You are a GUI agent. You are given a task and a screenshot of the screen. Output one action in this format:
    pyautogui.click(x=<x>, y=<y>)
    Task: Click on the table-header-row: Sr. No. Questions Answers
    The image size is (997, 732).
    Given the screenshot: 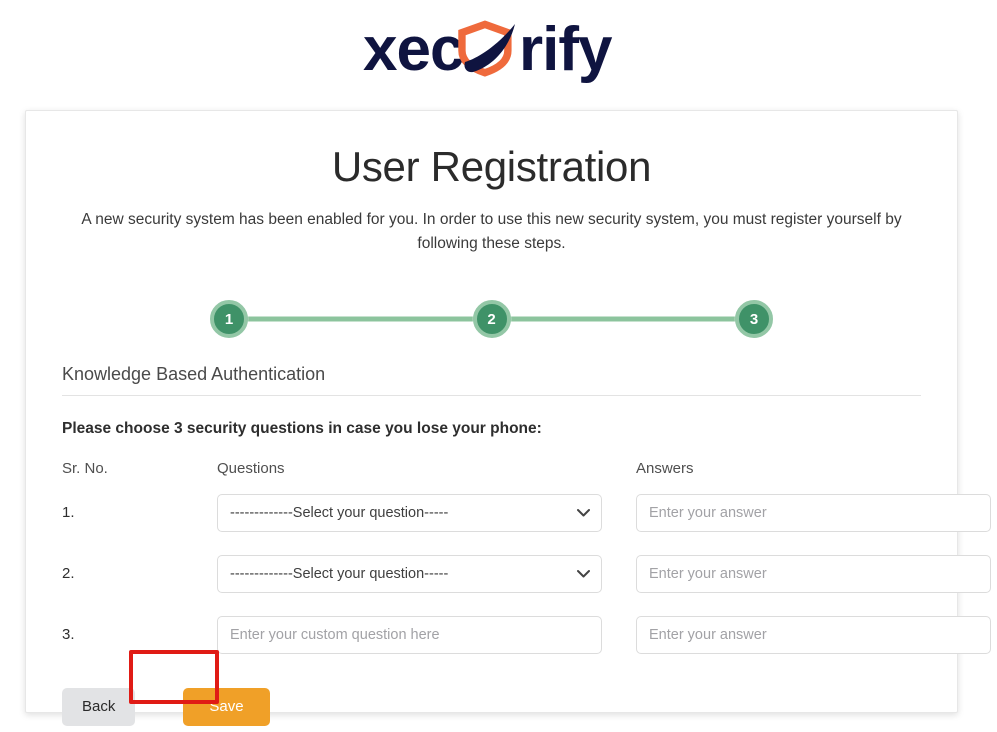 What is the action you would take?
    pyautogui.click(x=510, y=468)
    